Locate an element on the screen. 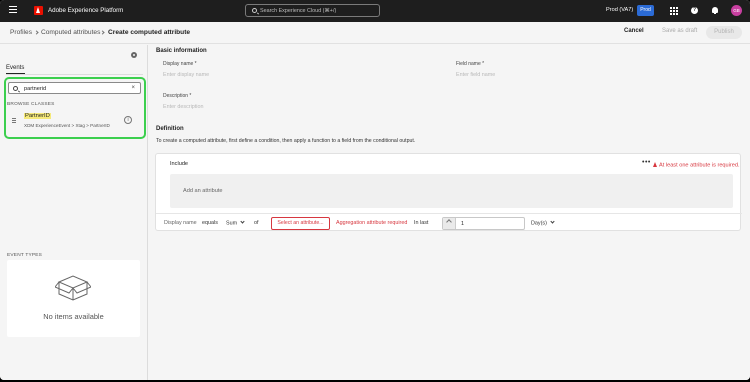 This screenshot has width=750, height=382. cancel-button: Cancel is located at coordinates (634, 31).